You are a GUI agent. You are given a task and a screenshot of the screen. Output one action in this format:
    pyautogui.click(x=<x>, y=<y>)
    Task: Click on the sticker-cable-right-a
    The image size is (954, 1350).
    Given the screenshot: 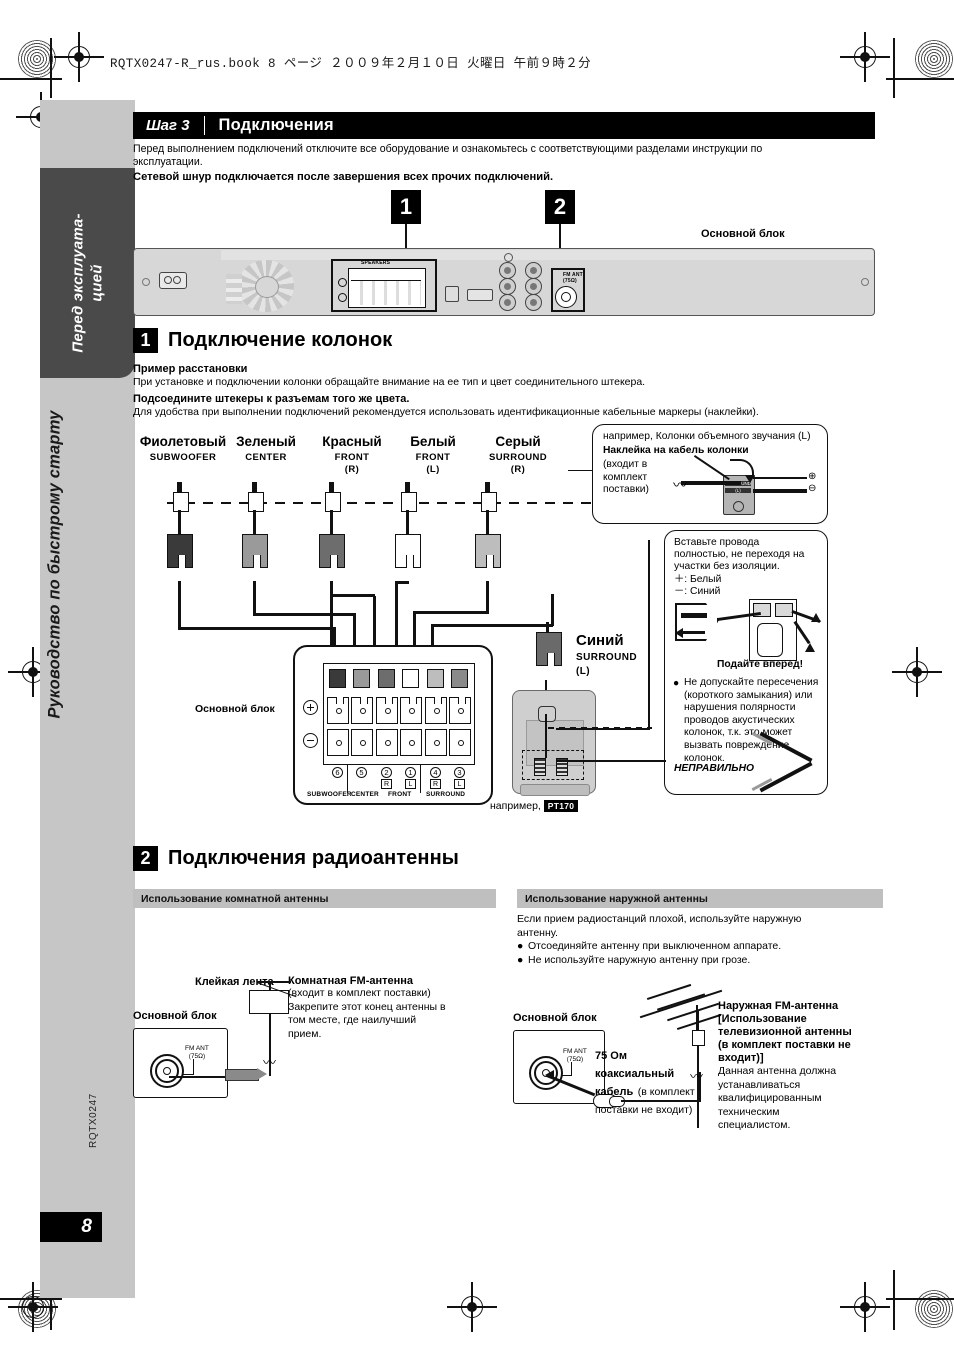 What is the action you would take?
    pyautogui.click(x=780, y=478)
    